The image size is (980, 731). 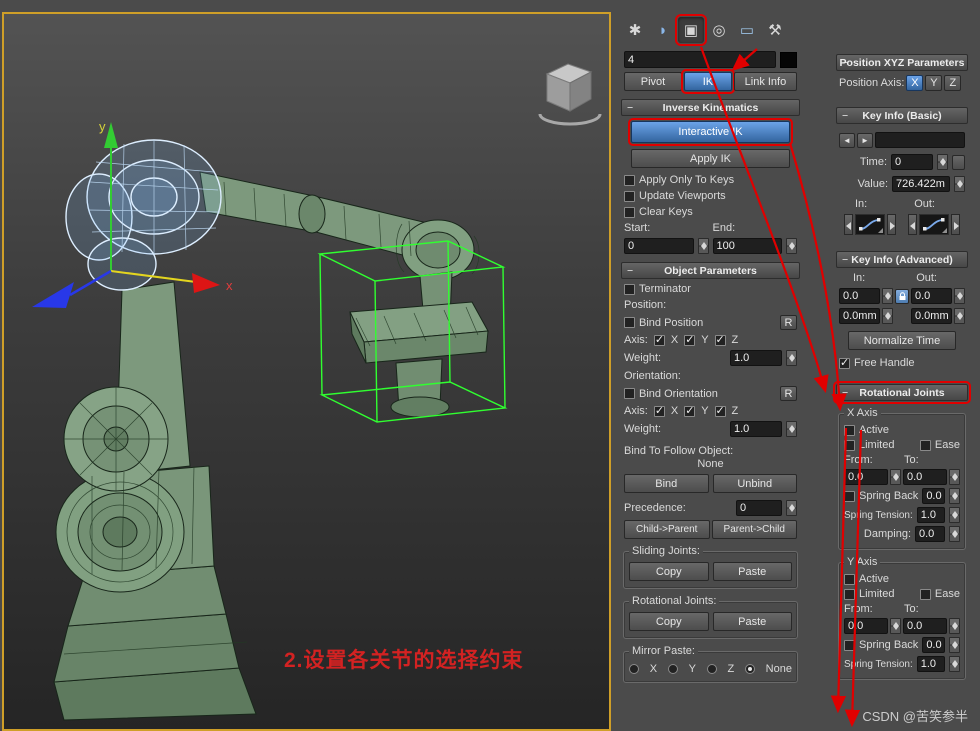 I want to click on y-from-field: 0.0, so click(x=866, y=626).